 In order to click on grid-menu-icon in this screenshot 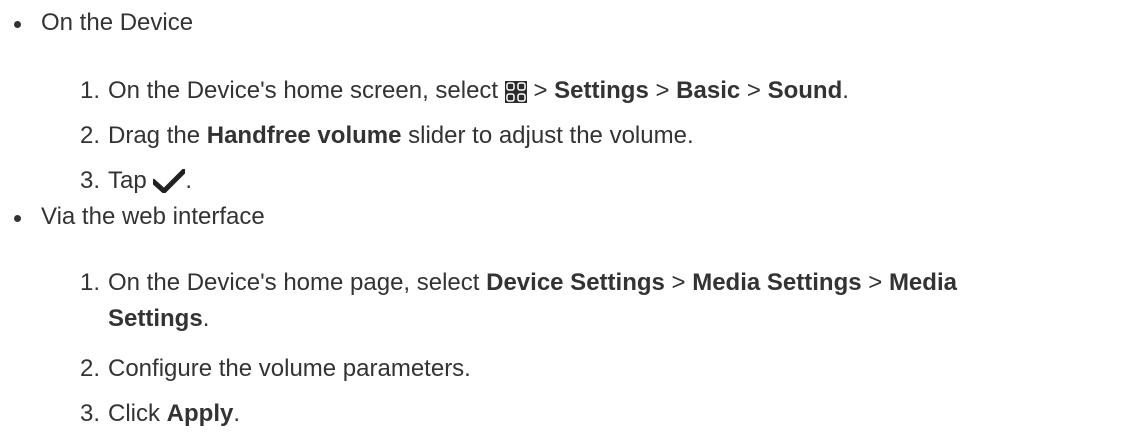, I will do `click(515, 96)`.